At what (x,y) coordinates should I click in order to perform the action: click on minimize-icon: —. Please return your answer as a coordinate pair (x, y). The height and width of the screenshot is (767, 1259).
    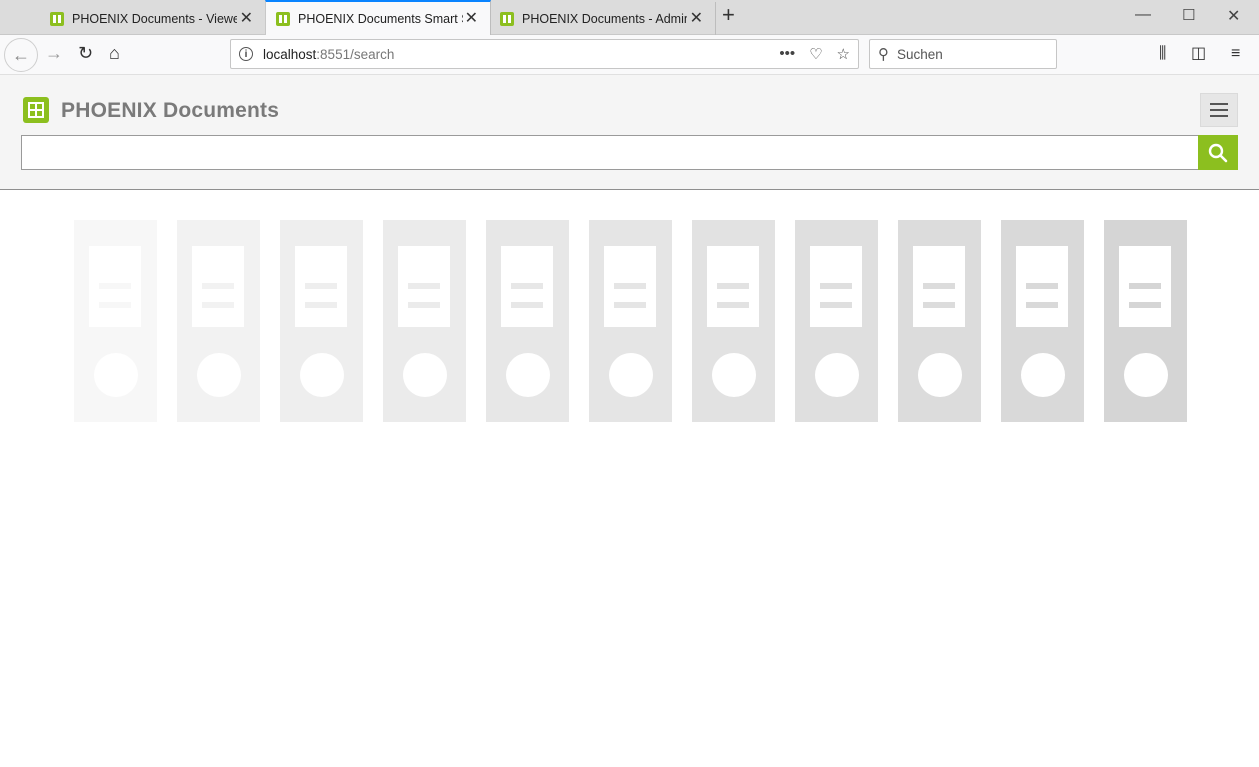
    Looking at the image, I should click on (1143, 15).